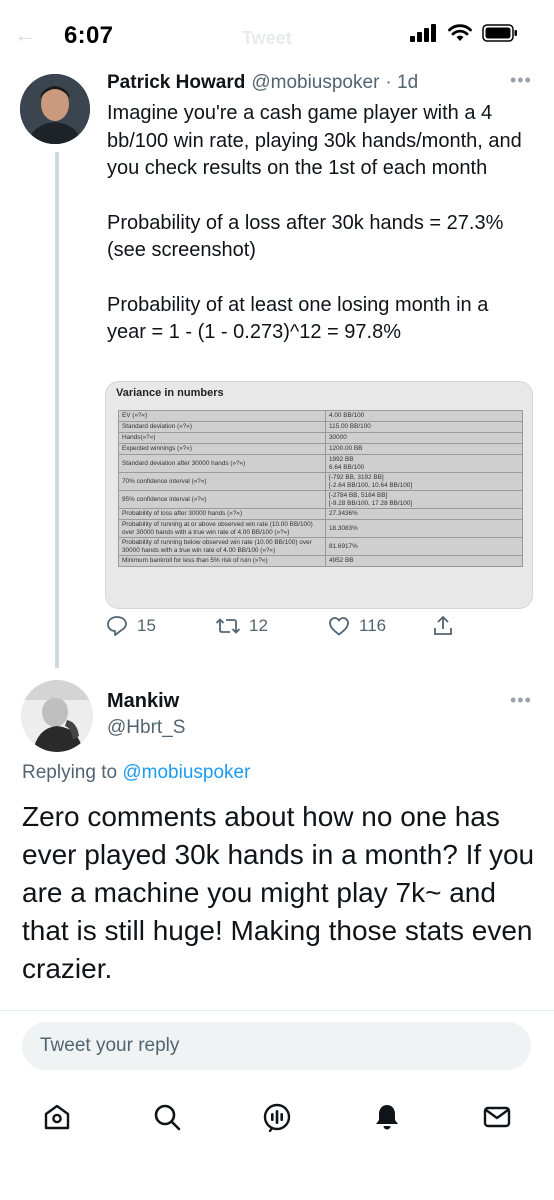 This screenshot has width=554, height=1200. I want to click on author-handle: @mobiuspoker, so click(315, 83).